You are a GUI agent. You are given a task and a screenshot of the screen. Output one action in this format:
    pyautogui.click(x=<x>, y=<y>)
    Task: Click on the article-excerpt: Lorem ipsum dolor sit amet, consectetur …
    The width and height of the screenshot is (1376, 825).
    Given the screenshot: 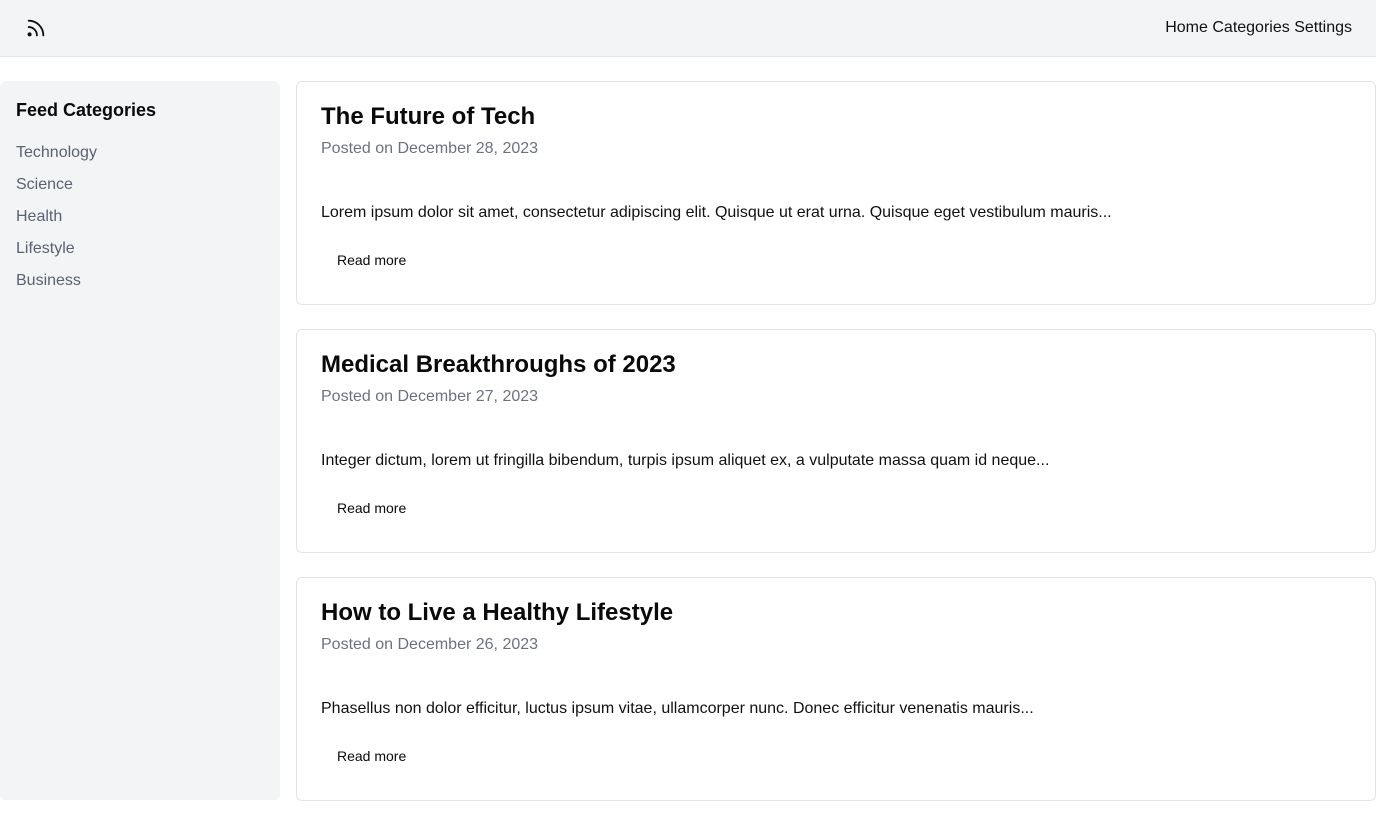 What is the action you would take?
    pyautogui.click(x=716, y=212)
    